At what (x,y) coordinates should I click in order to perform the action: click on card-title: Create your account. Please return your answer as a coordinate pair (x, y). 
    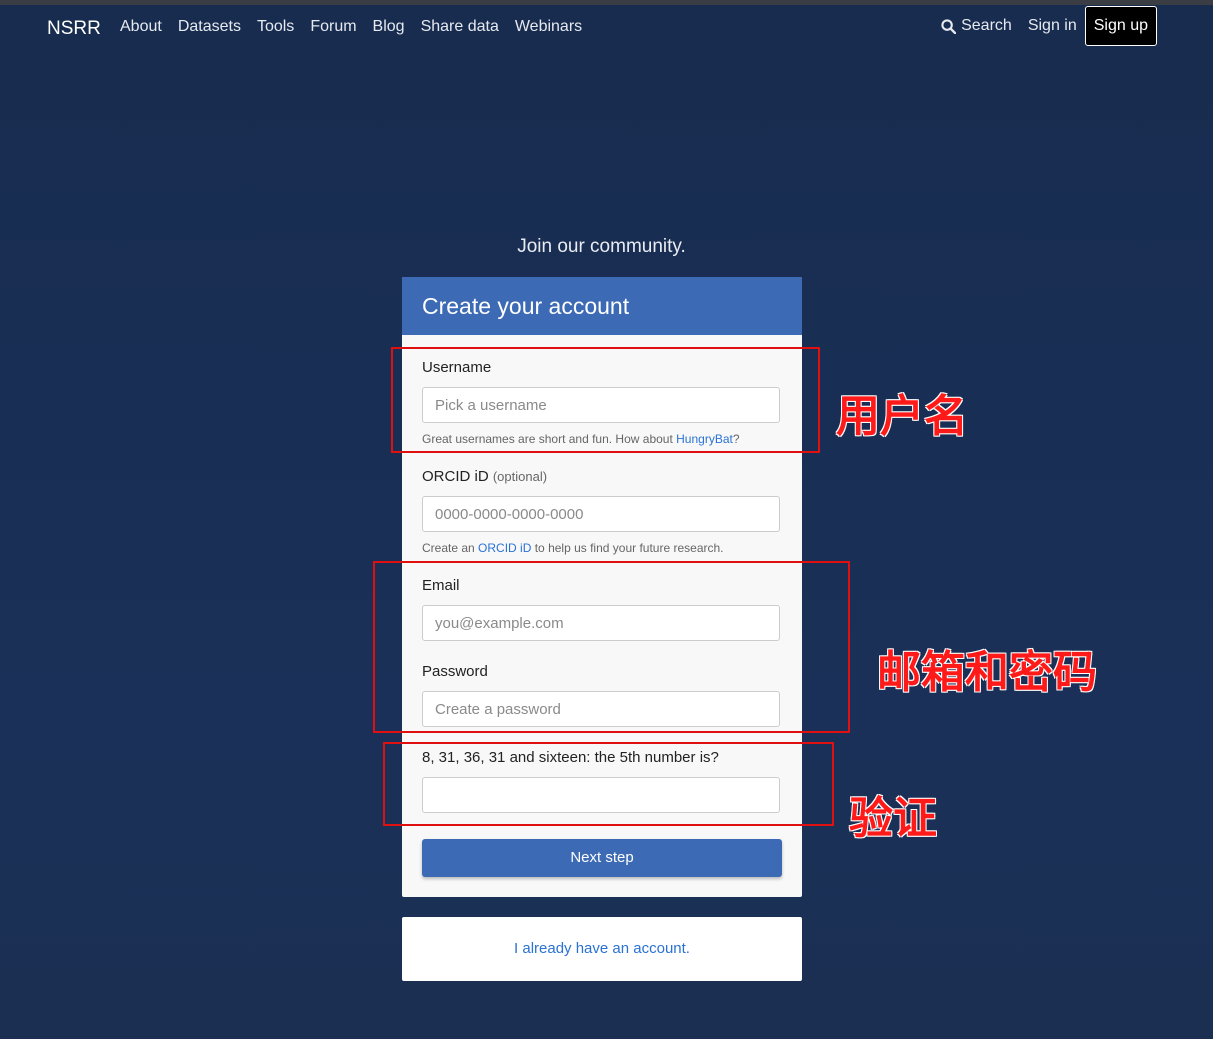
    Looking at the image, I should click on (602, 306).